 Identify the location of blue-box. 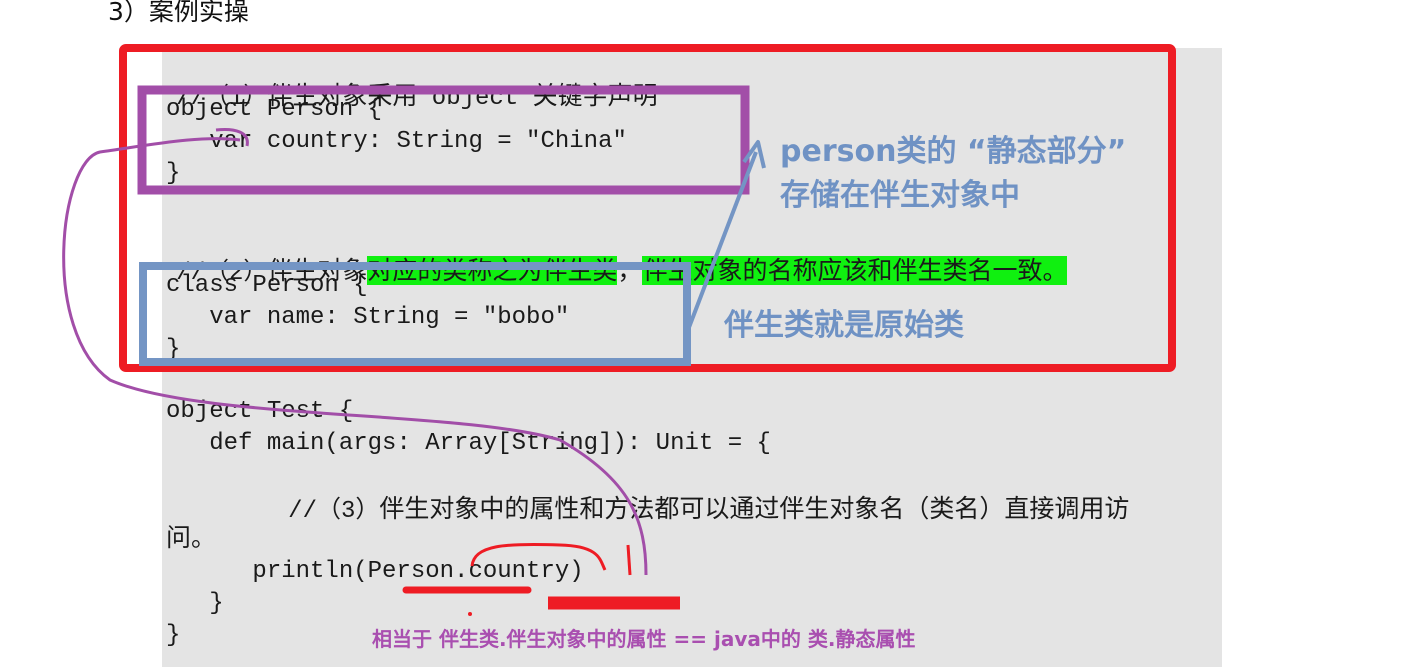
(415, 314).